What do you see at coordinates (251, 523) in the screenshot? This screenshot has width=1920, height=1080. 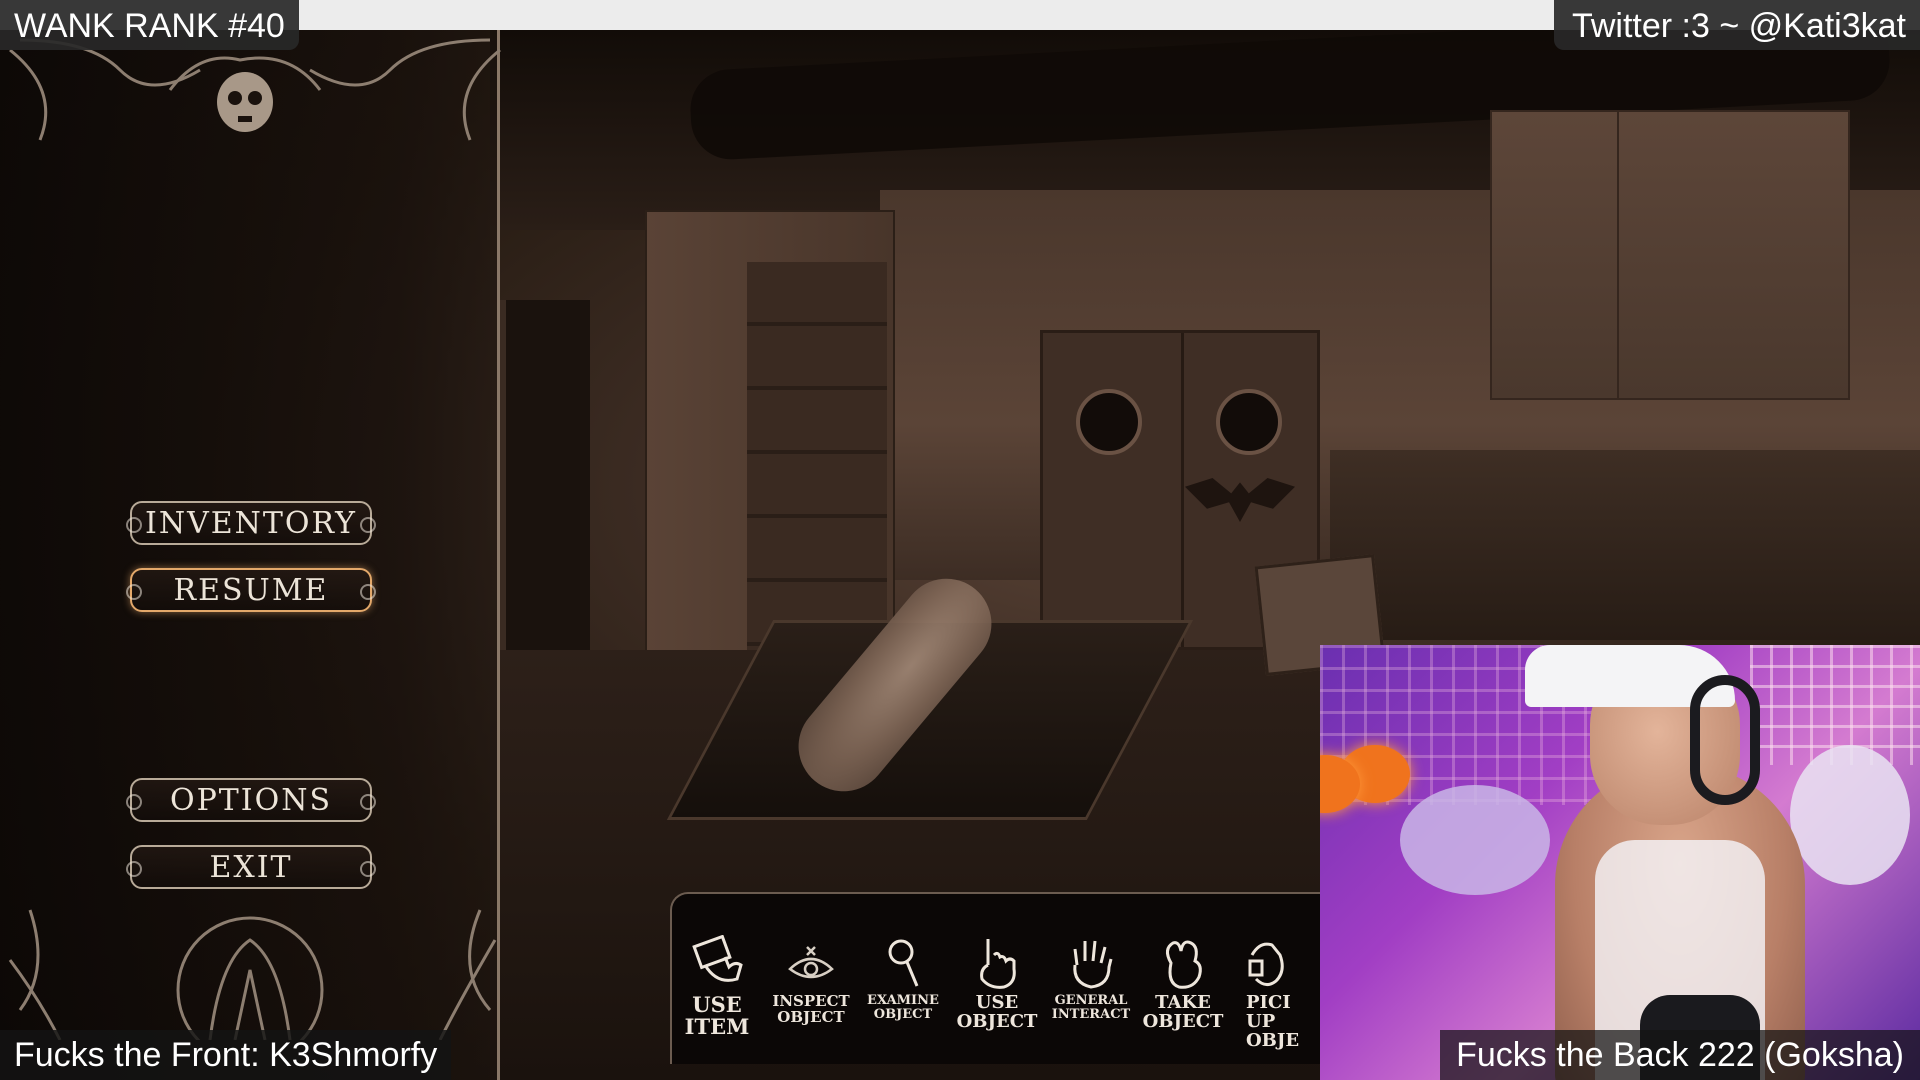 I see `inventory-button: INVENTORY` at bounding box center [251, 523].